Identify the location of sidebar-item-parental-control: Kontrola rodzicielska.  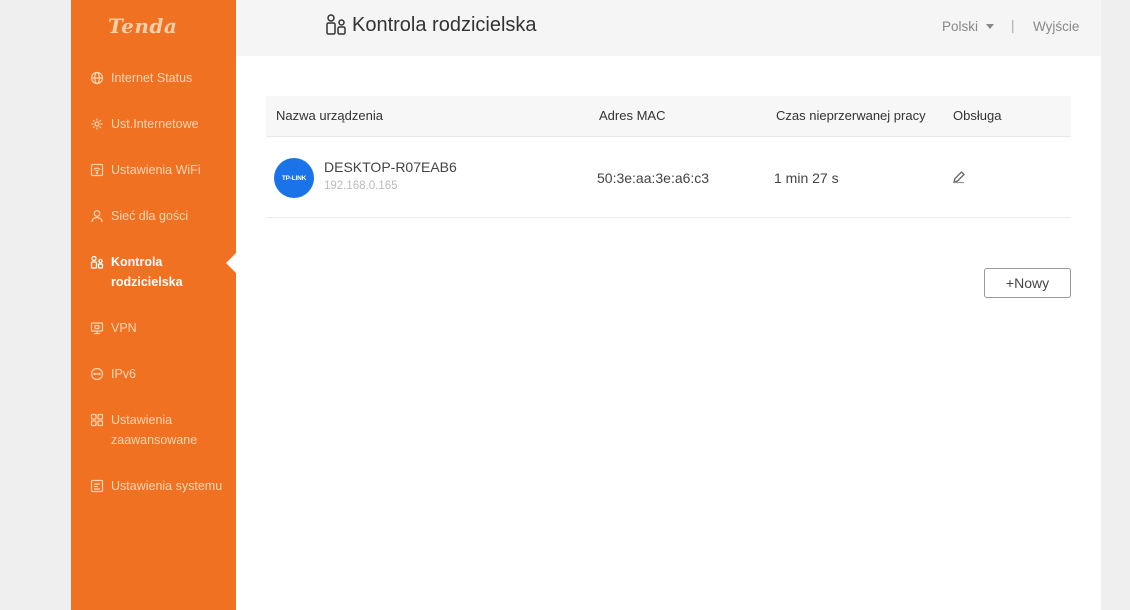
(160, 272).